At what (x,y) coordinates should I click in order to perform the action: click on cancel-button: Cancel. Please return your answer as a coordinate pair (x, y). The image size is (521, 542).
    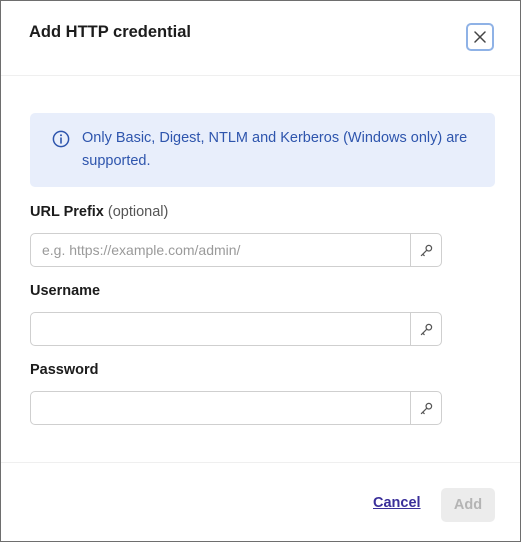
    Looking at the image, I should click on (397, 503).